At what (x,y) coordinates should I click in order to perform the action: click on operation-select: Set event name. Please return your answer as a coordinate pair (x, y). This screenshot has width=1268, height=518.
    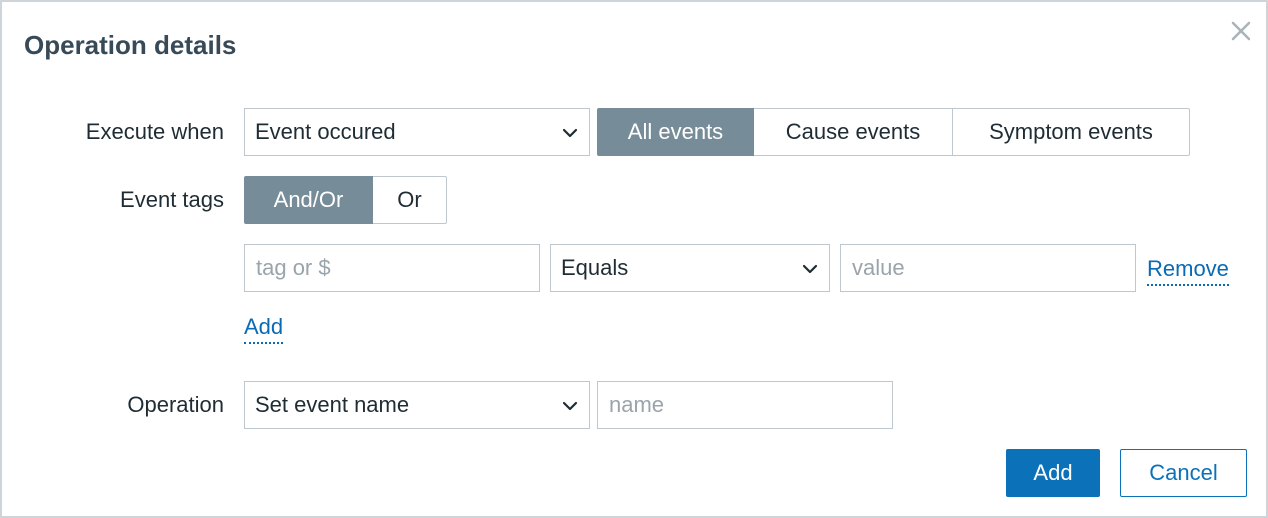
    Looking at the image, I should click on (417, 405).